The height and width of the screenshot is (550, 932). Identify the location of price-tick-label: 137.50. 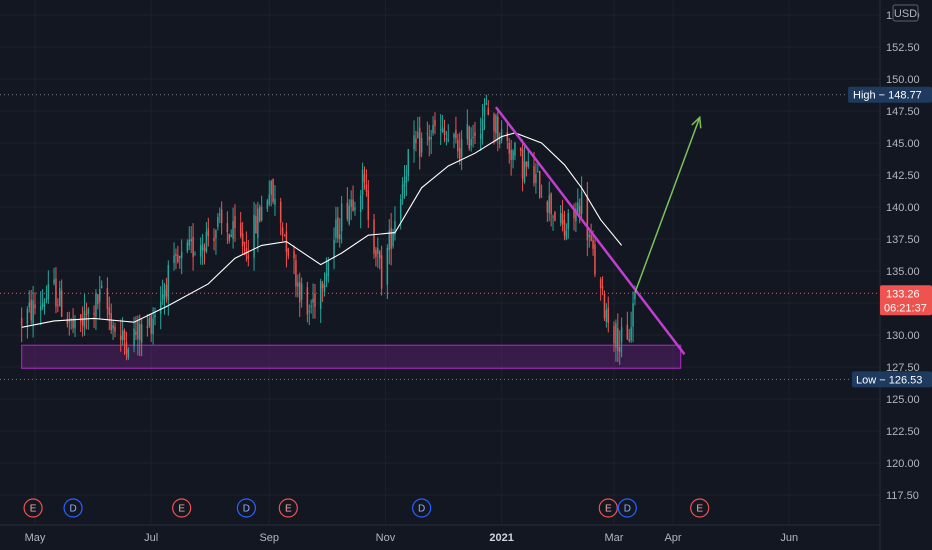
(903, 240).